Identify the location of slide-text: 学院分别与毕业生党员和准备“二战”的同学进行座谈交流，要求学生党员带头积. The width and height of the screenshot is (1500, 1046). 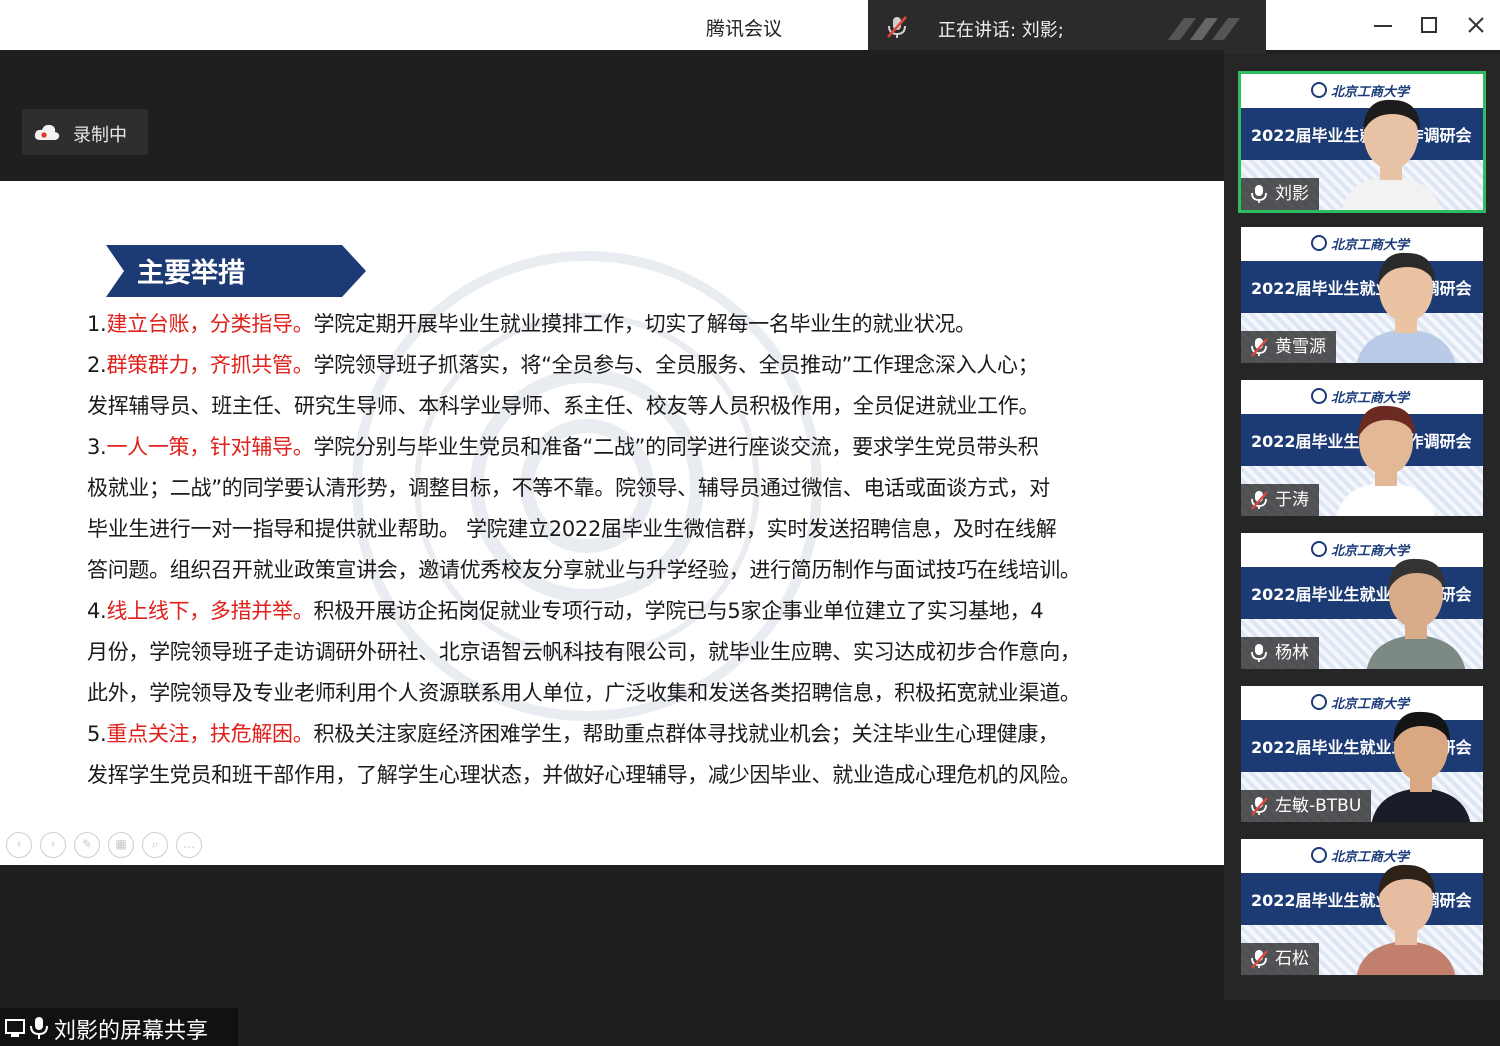
(676, 447).